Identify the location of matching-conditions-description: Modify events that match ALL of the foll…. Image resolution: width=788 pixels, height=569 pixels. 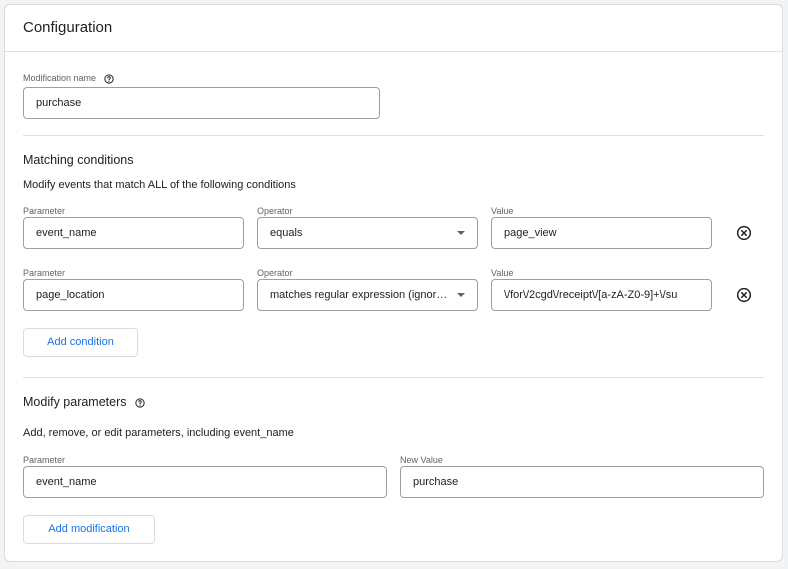
(159, 185).